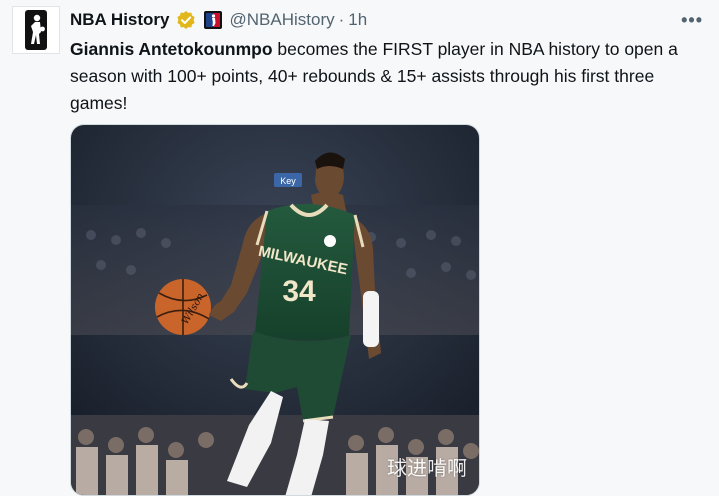 The height and width of the screenshot is (496, 719). I want to click on more-options-icon: •••, so click(692, 20).